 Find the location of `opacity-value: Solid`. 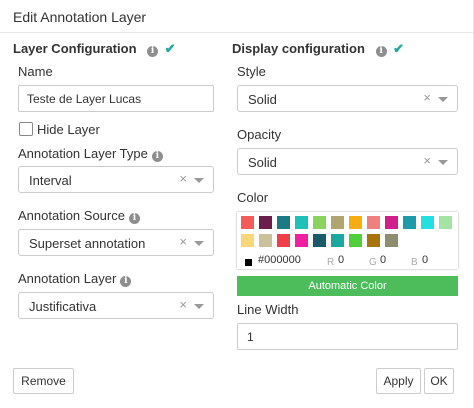

opacity-value: Solid is located at coordinates (262, 162).